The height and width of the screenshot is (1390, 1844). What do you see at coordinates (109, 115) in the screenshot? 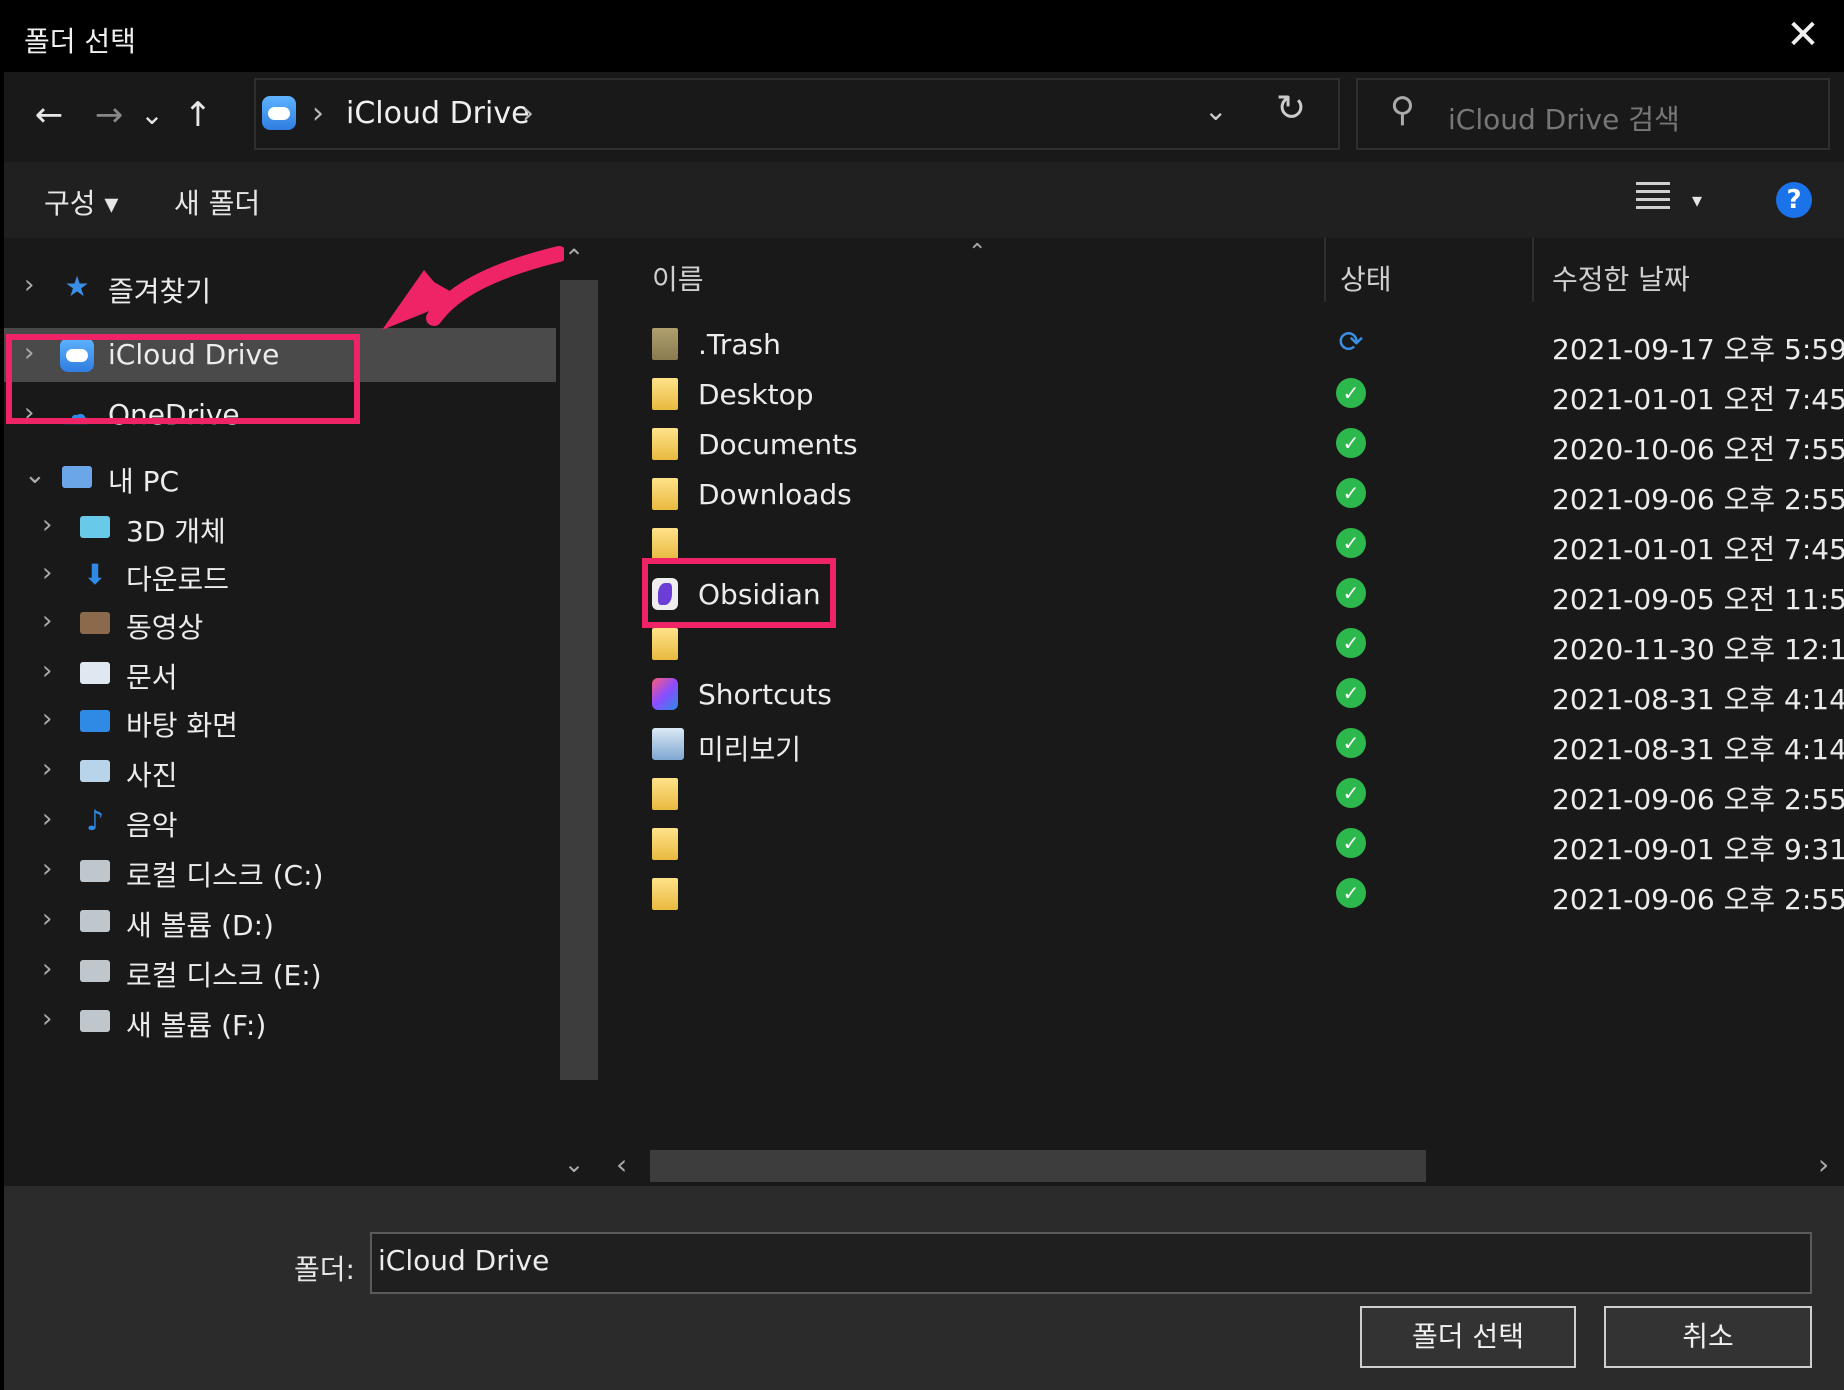
I see `forward-button: →` at bounding box center [109, 115].